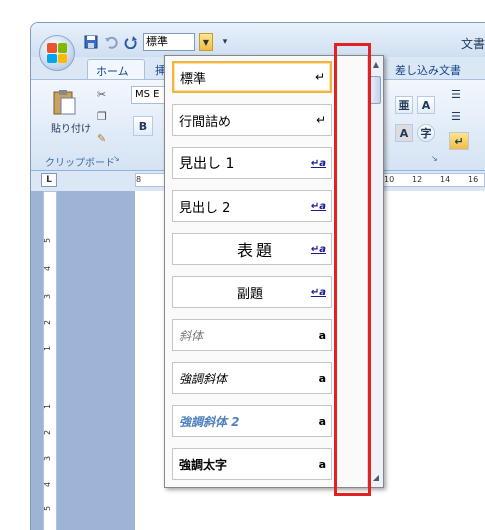 This screenshot has width=485, height=530. What do you see at coordinates (376, 478) in the screenshot?
I see `scroll-down-icon: ◢` at bounding box center [376, 478].